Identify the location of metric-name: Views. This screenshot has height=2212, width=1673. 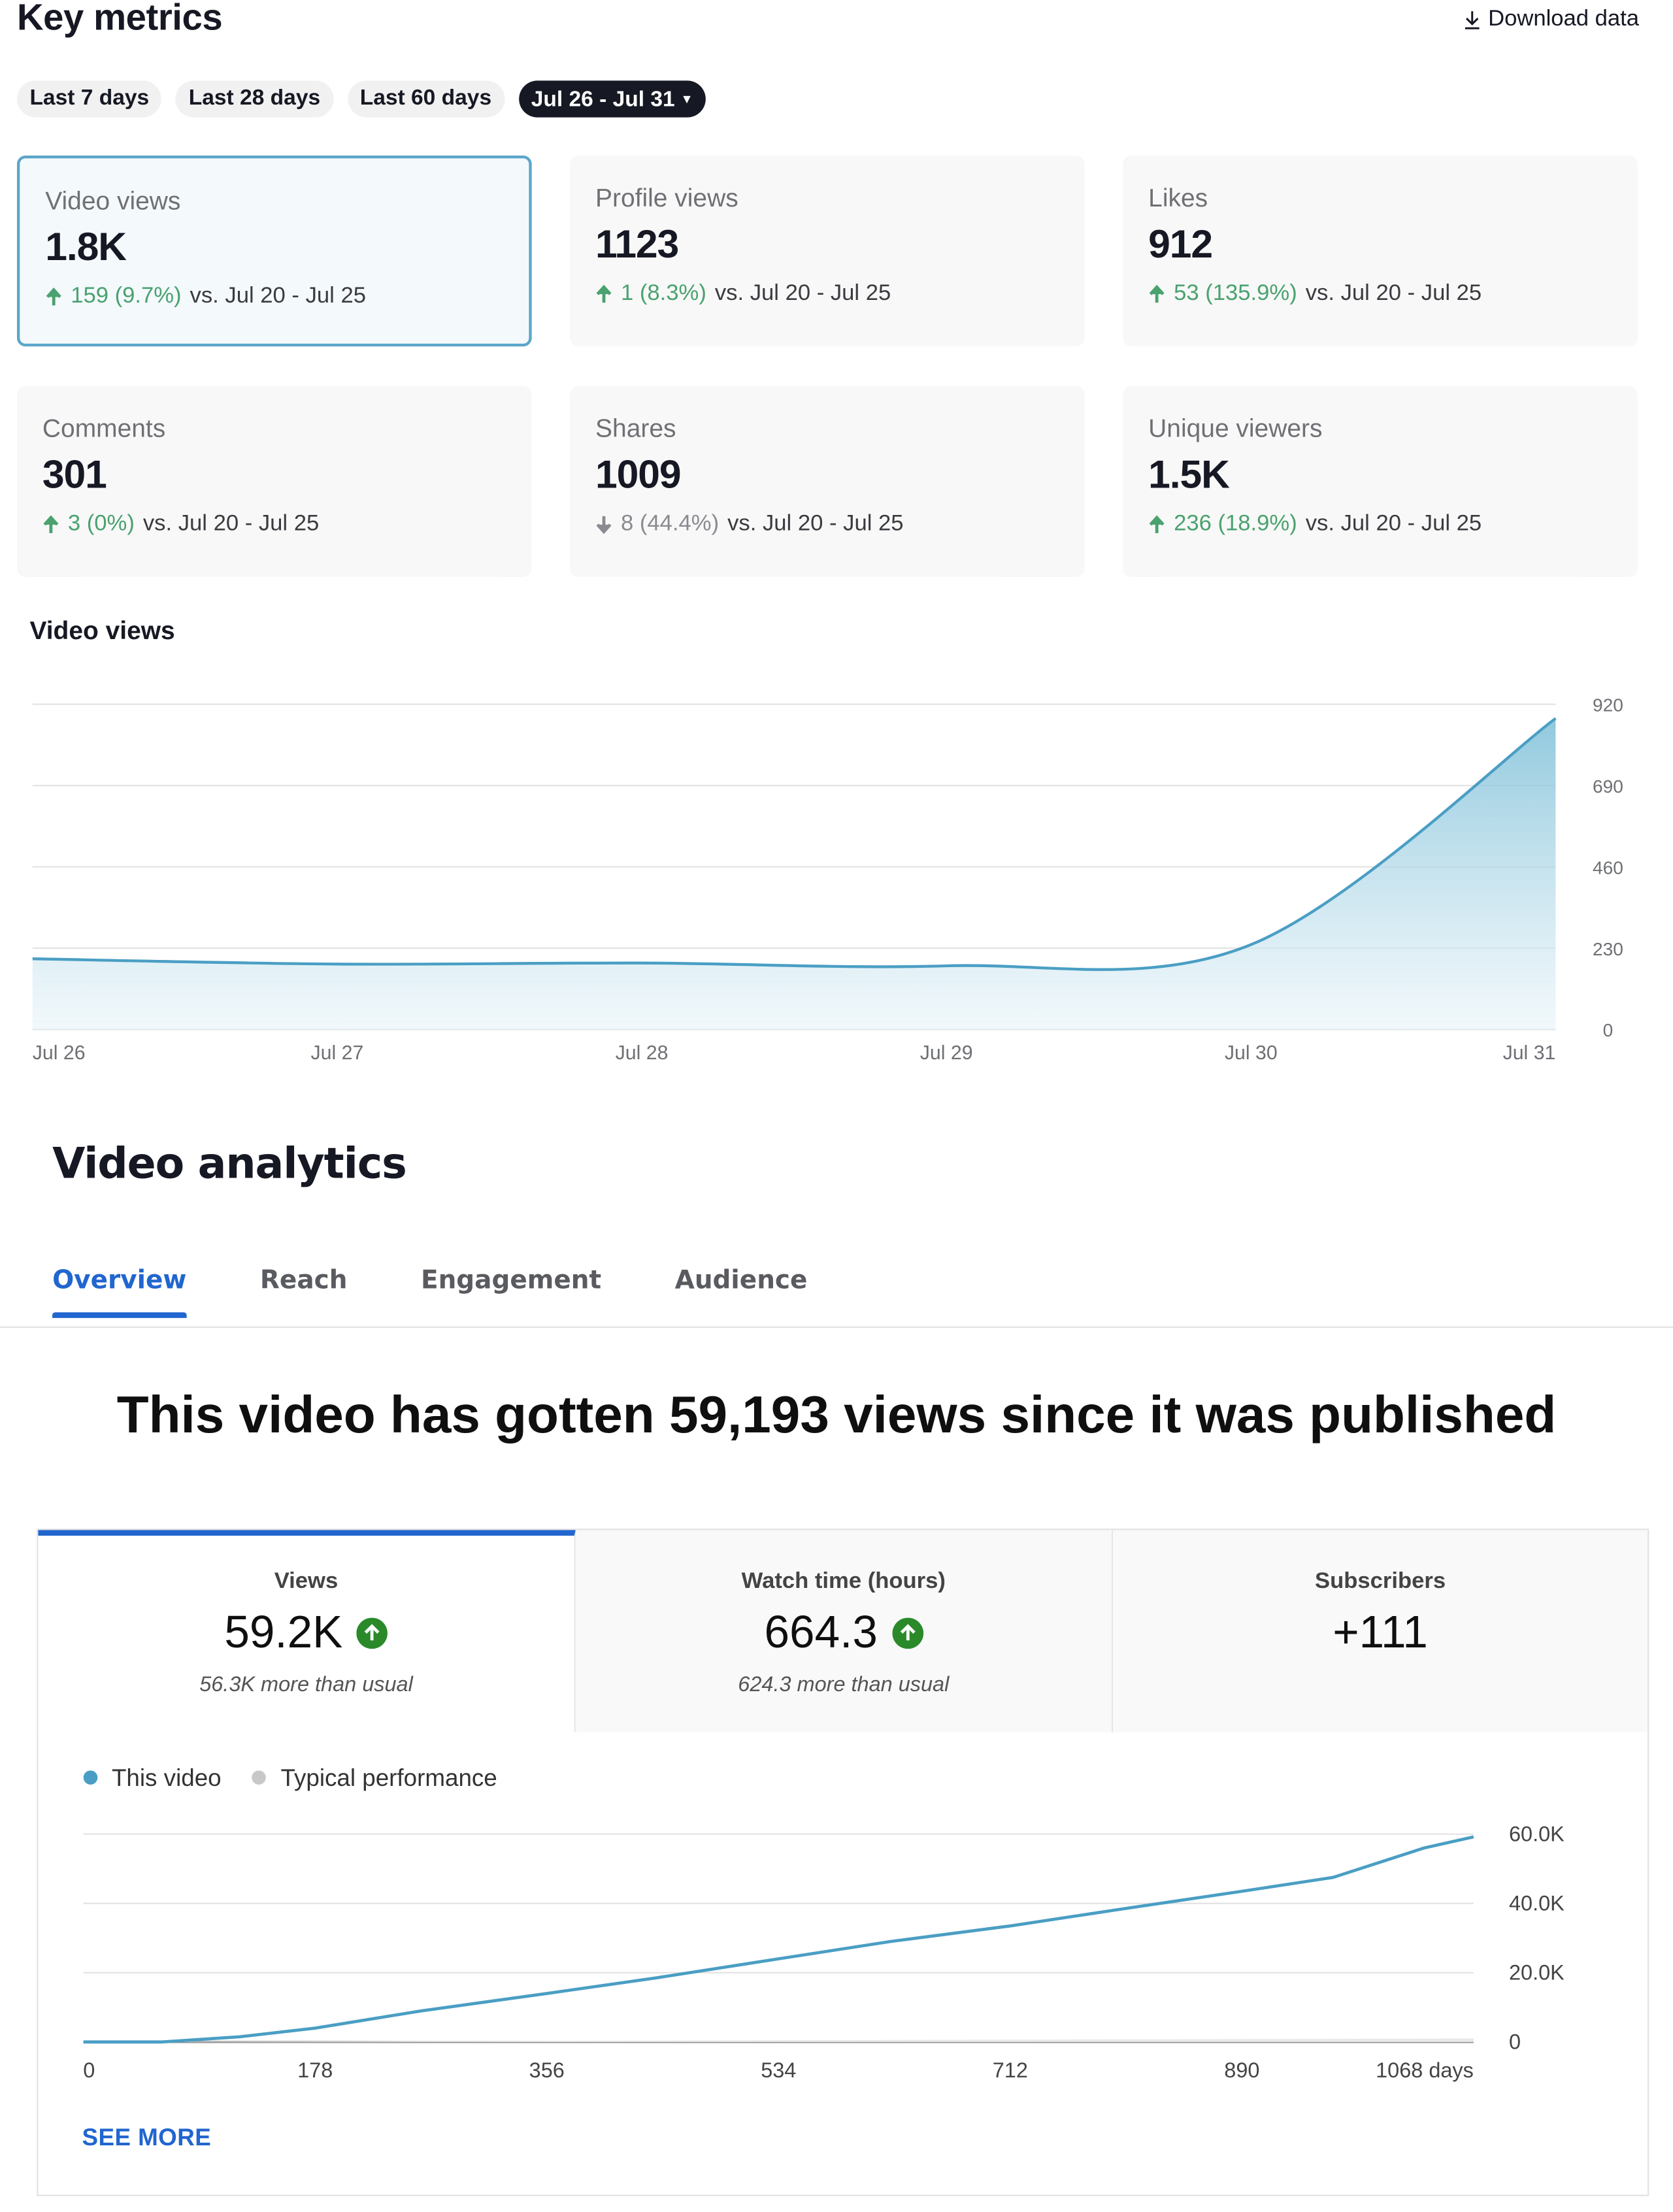
(307, 1582).